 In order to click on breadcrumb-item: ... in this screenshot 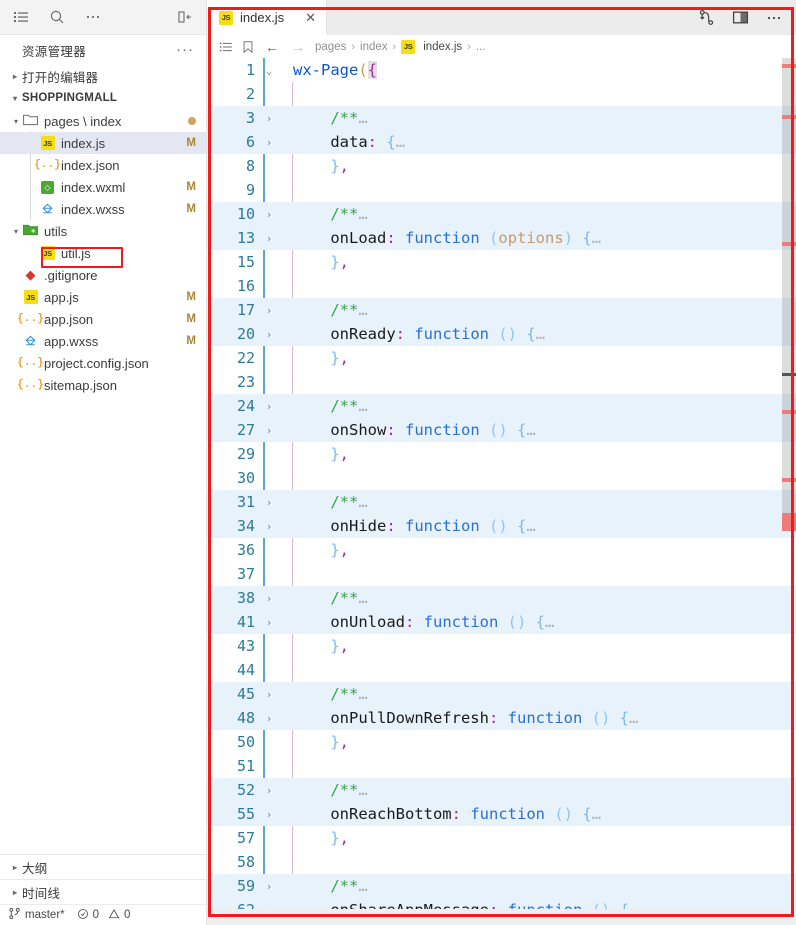, I will do `click(481, 47)`.